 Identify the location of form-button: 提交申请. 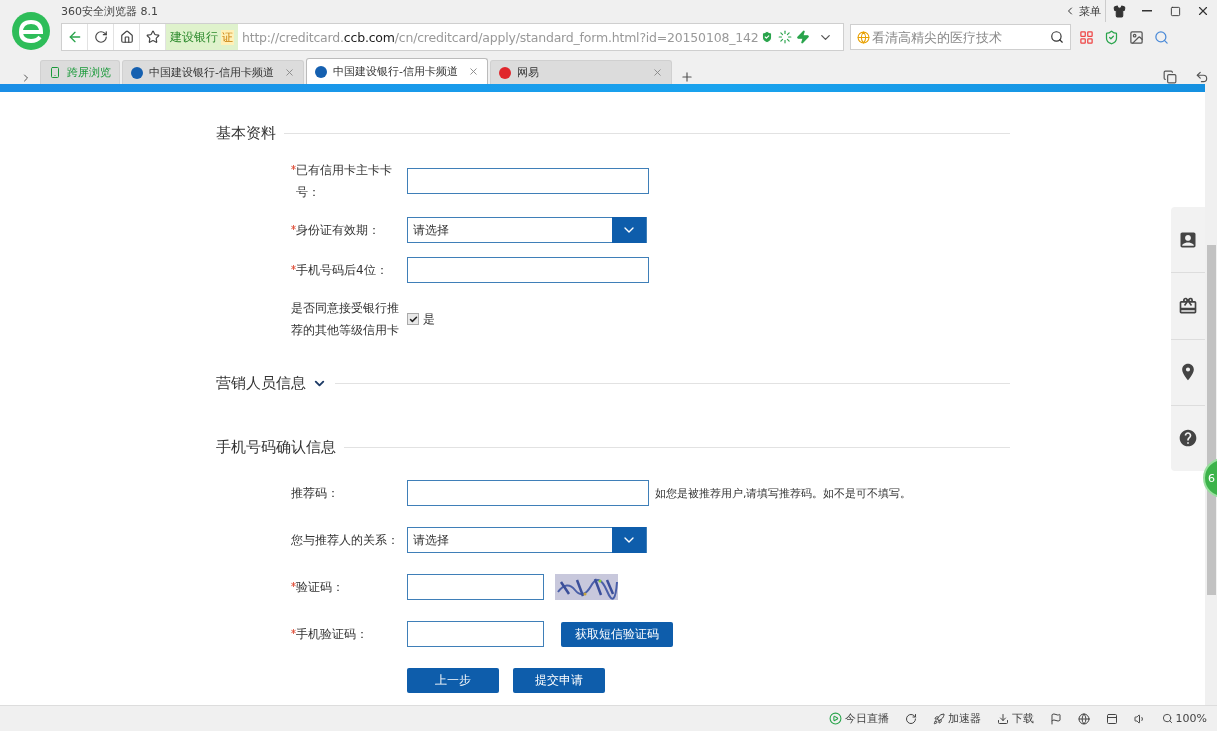
(559, 680).